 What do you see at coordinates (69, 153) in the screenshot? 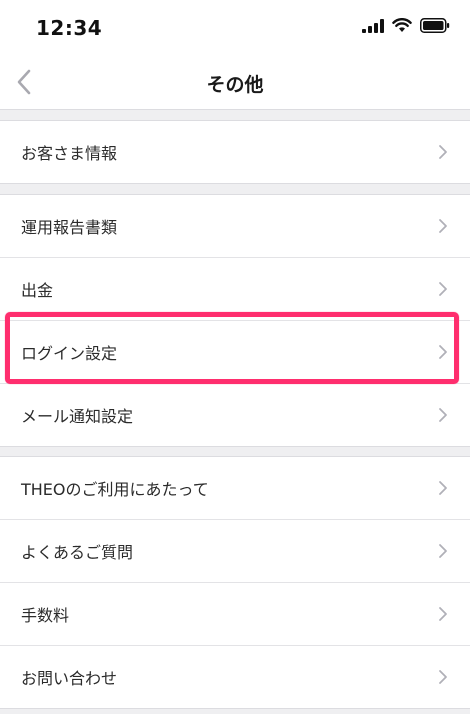
I see `list-item-label: お客さま情報` at bounding box center [69, 153].